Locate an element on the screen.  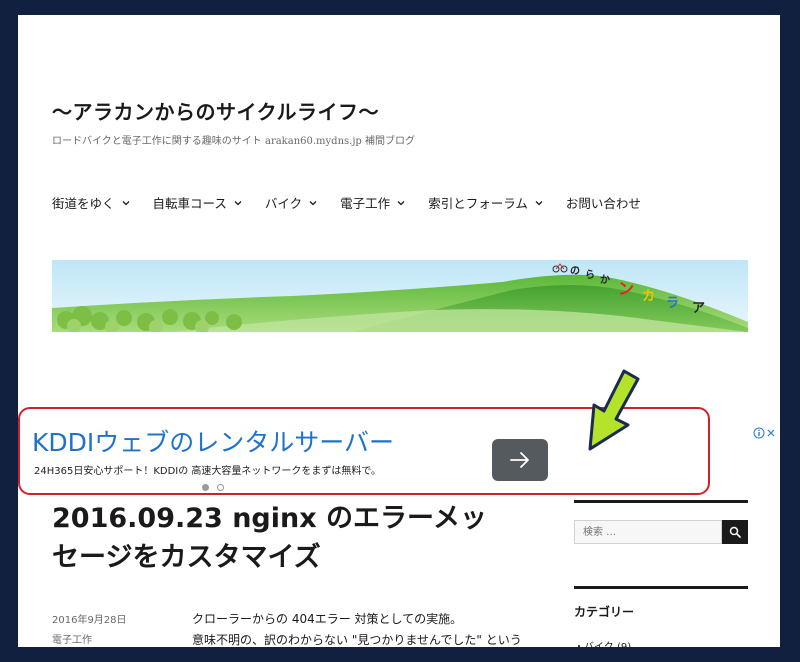
ad-subtext: 24H365日安心サポート！KDDIの 高速大容量ネットワークをまずは無料で。 is located at coordinates (207, 469).